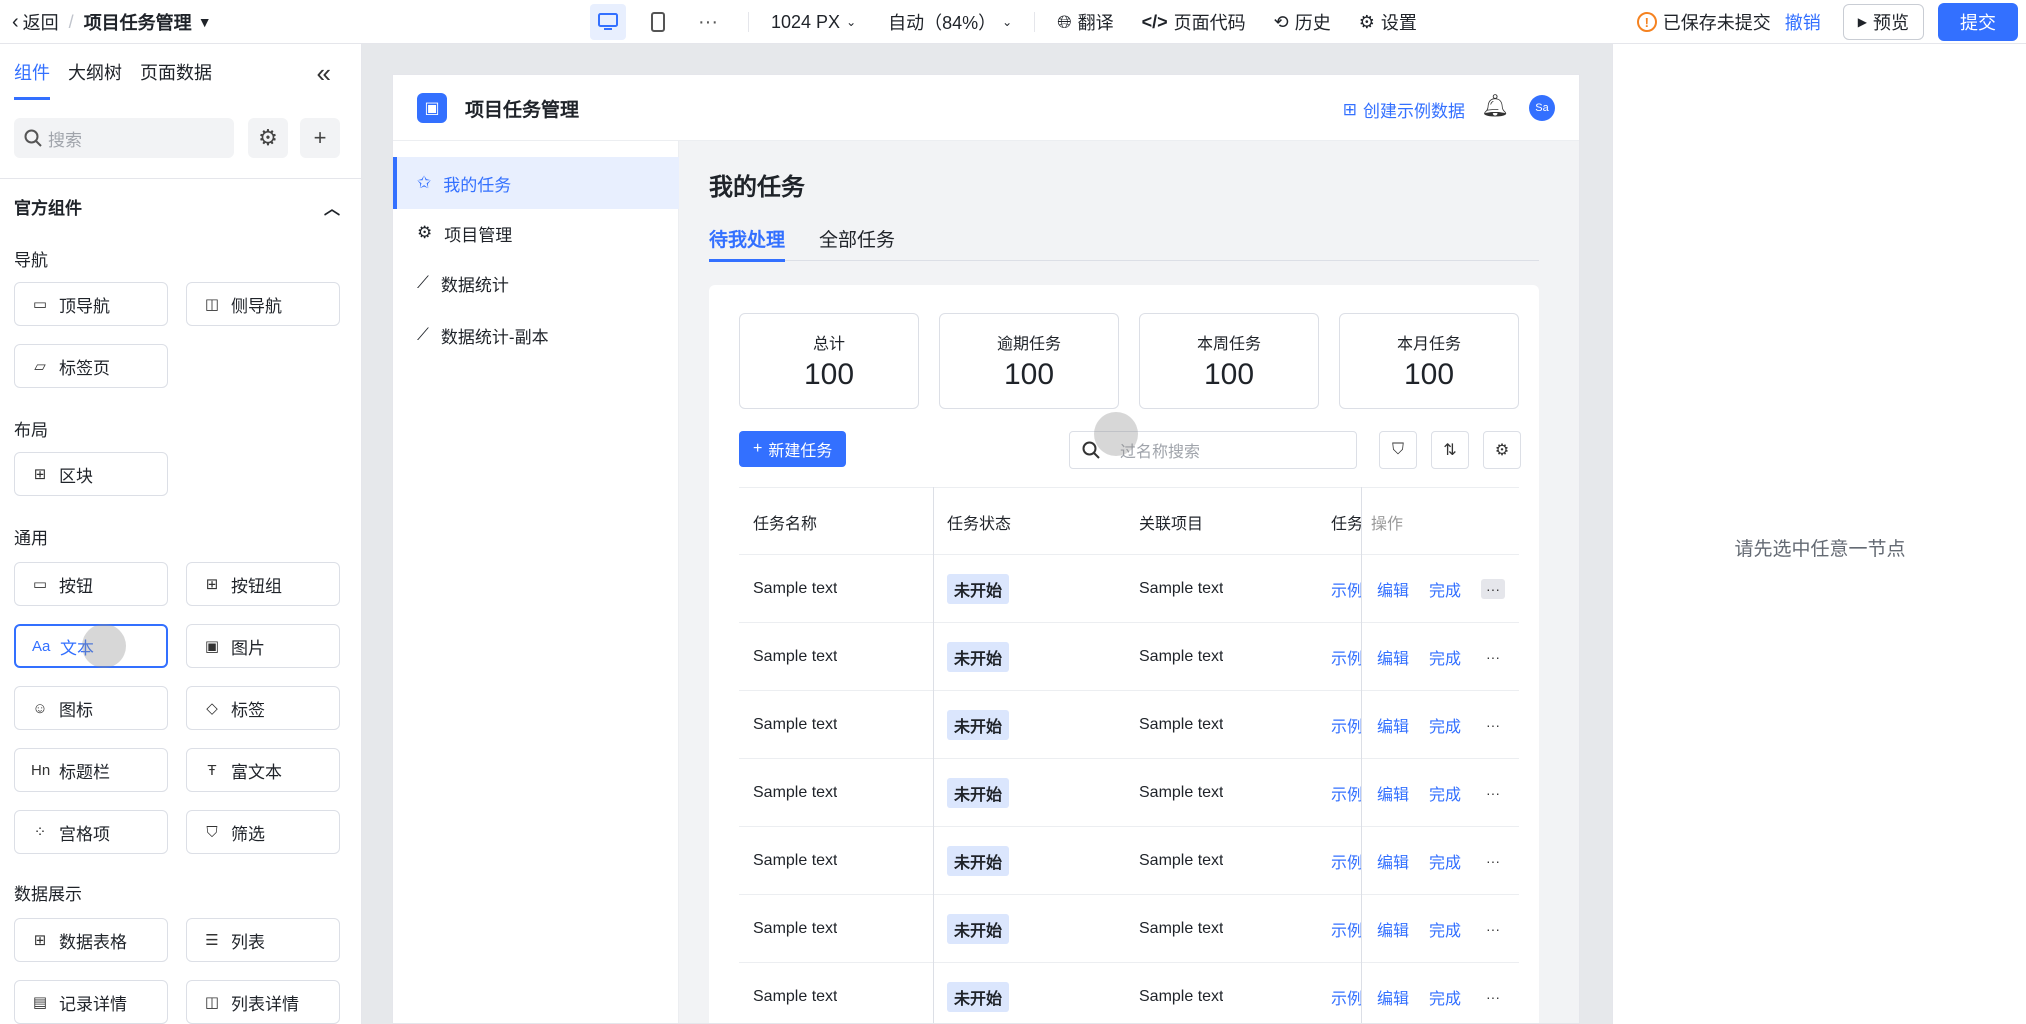 Image resolution: width=2026 pixels, height=1024 pixels. Describe the element at coordinates (91, 474) in the screenshot. I see `component-block: ⊞ 区块` at that location.